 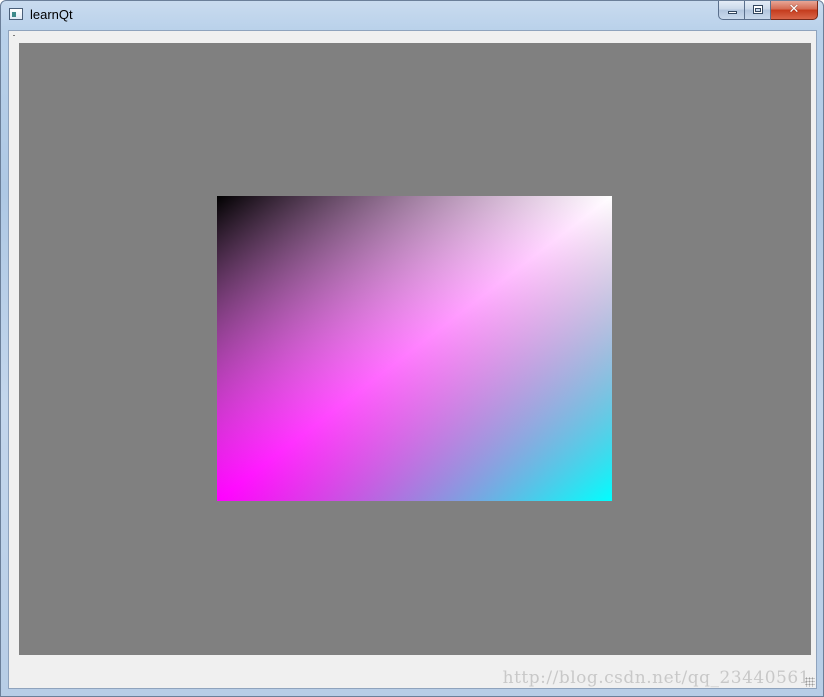 I want to click on maximize-button, so click(x=758, y=10).